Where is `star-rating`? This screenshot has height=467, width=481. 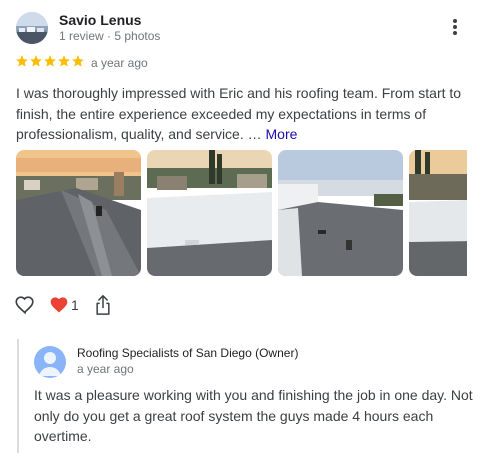 star-rating is located at coordinates (50, 62).